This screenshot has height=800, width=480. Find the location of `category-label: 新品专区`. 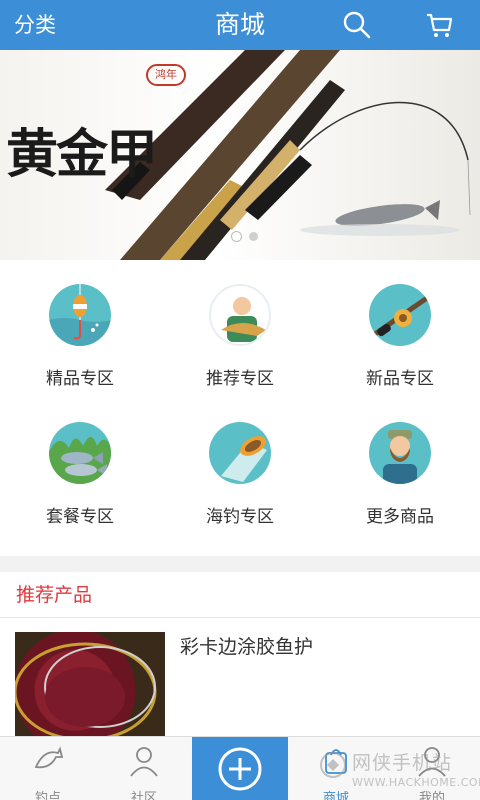

category-label: 新品专区 is located at coordinates (400, 379).